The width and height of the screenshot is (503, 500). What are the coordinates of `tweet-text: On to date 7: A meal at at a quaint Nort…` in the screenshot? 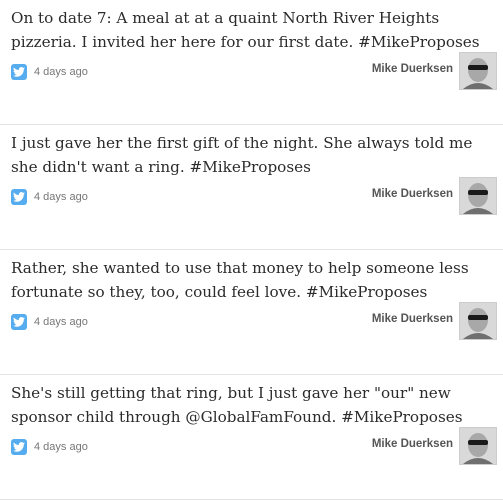 It's located at (245, 30).